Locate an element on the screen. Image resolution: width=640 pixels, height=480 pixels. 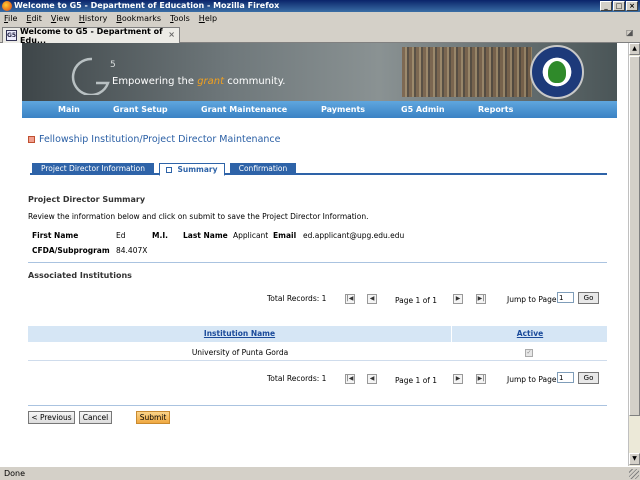
g5-favicon-icon: G5 is located at coordinates (11, 35).